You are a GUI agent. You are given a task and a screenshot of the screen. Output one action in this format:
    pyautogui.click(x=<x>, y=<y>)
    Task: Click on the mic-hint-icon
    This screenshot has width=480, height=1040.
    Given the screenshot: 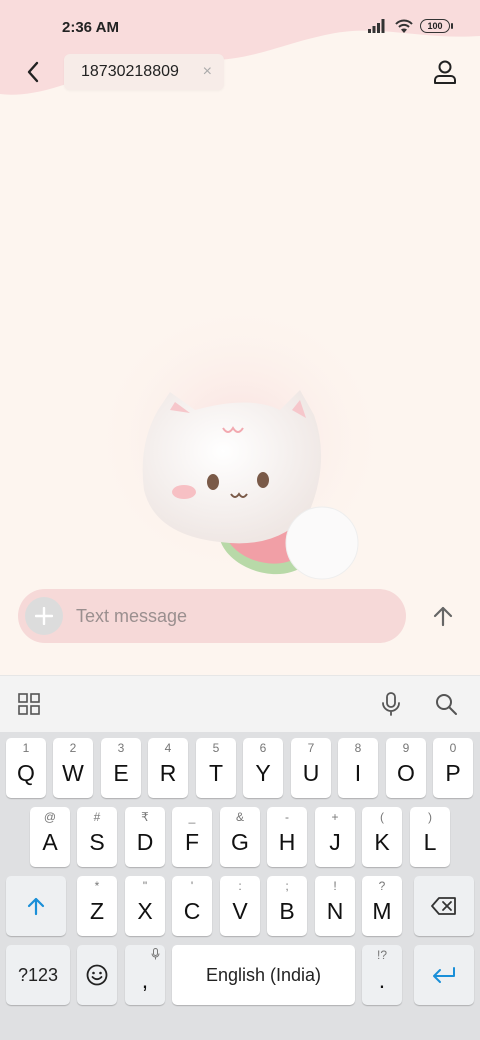 What is the action you would take?
    pyautogui.click(x=155, y=954)
    